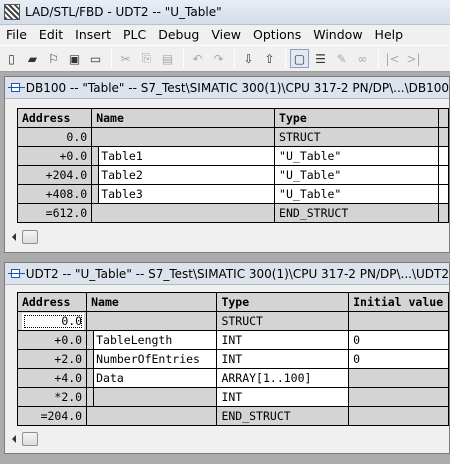  Describe the element at coordinates (341, 58) in the screenshot. I see `monitor-icon: ✎` at that location.